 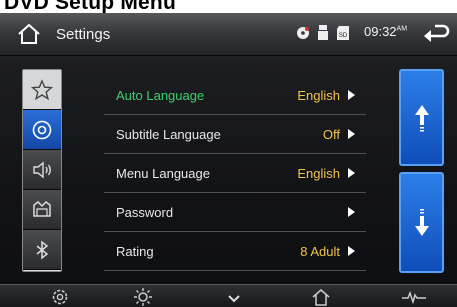 I want to click on equalizer-icon, so click(x=414, y=297).